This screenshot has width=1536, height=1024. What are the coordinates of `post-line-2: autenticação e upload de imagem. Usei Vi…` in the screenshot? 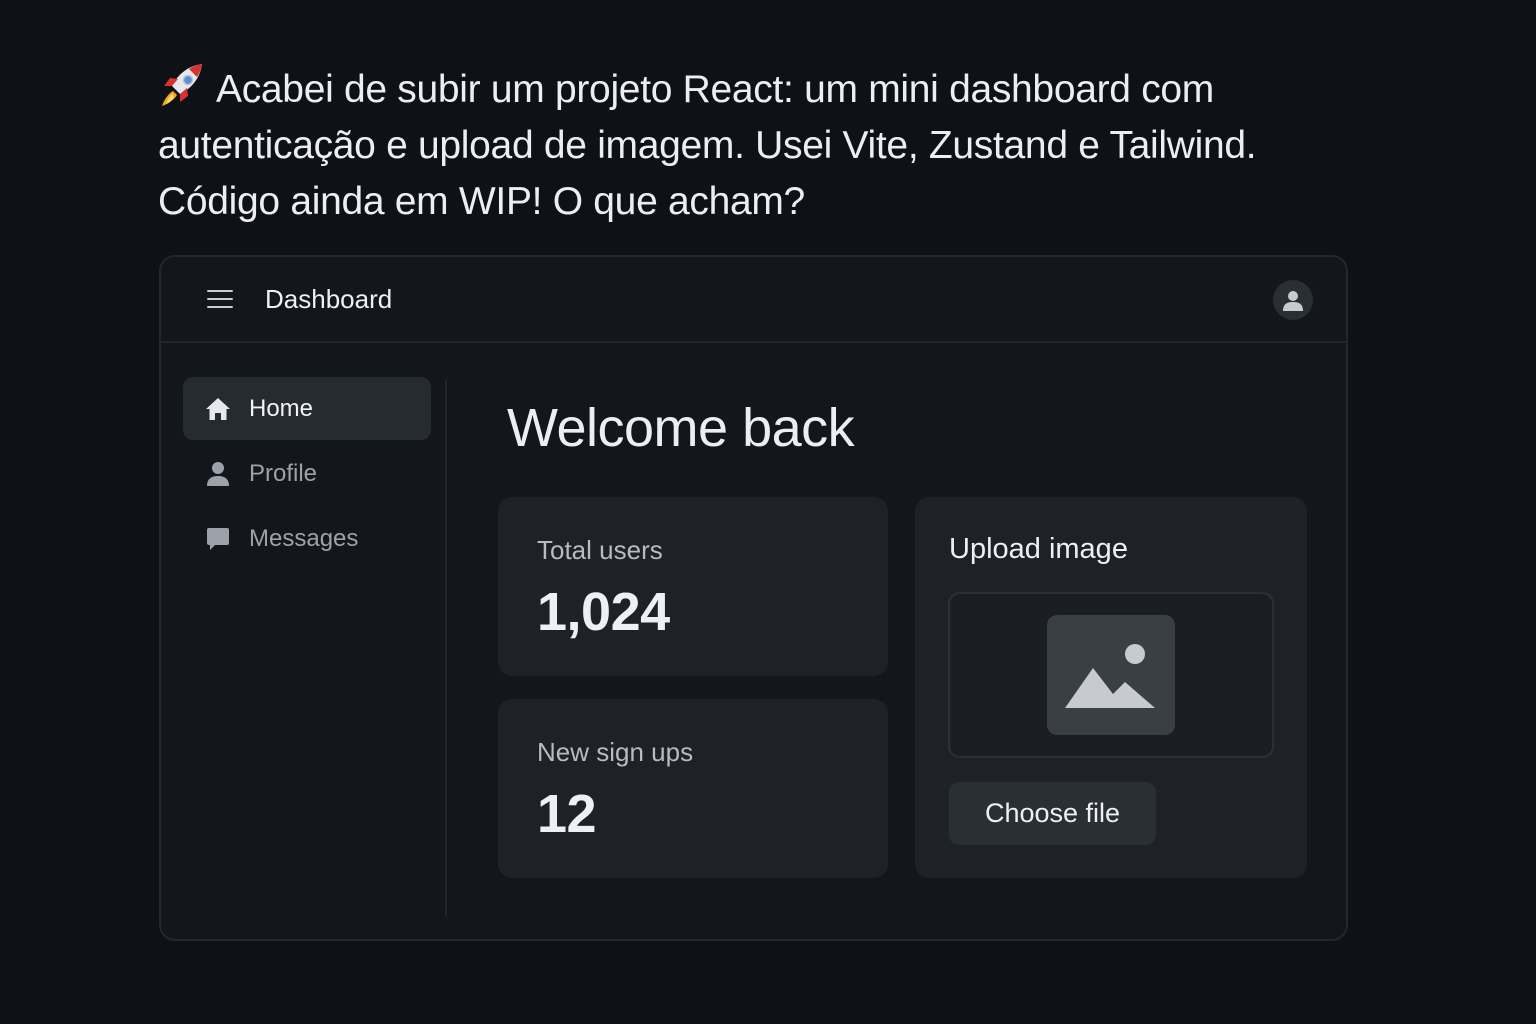 It's located at (707, 145).